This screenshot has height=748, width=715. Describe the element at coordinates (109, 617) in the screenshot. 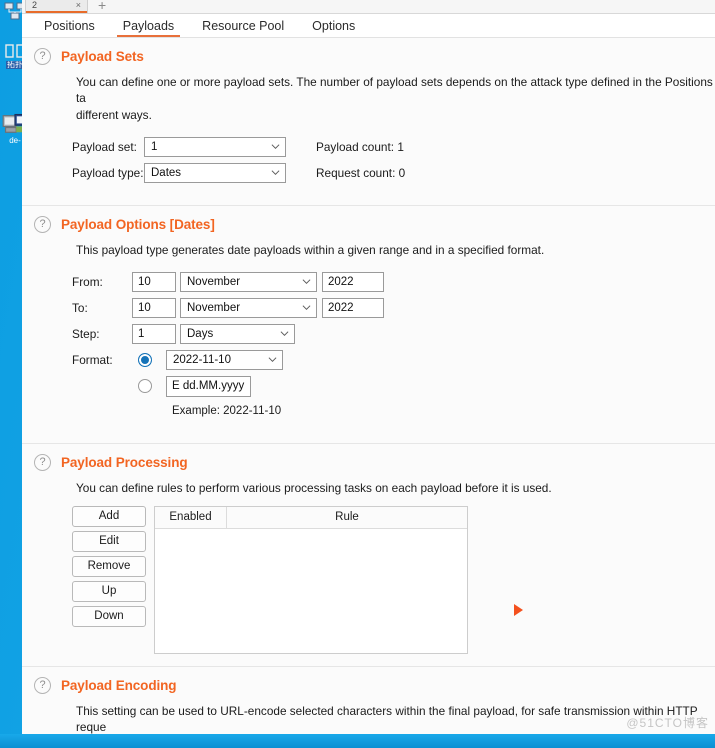

I see `down-button: Down` at that location.